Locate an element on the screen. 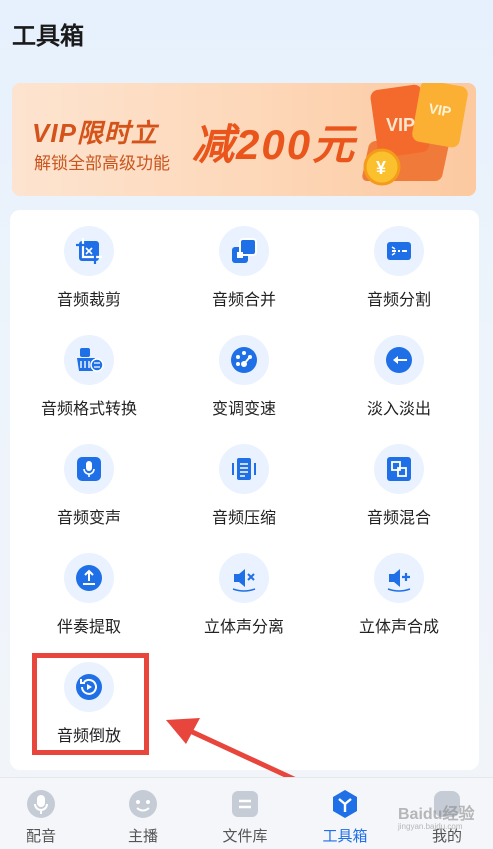 The image size is (493, 849). nav-label: 主播 is located at coordinates (142, 836).